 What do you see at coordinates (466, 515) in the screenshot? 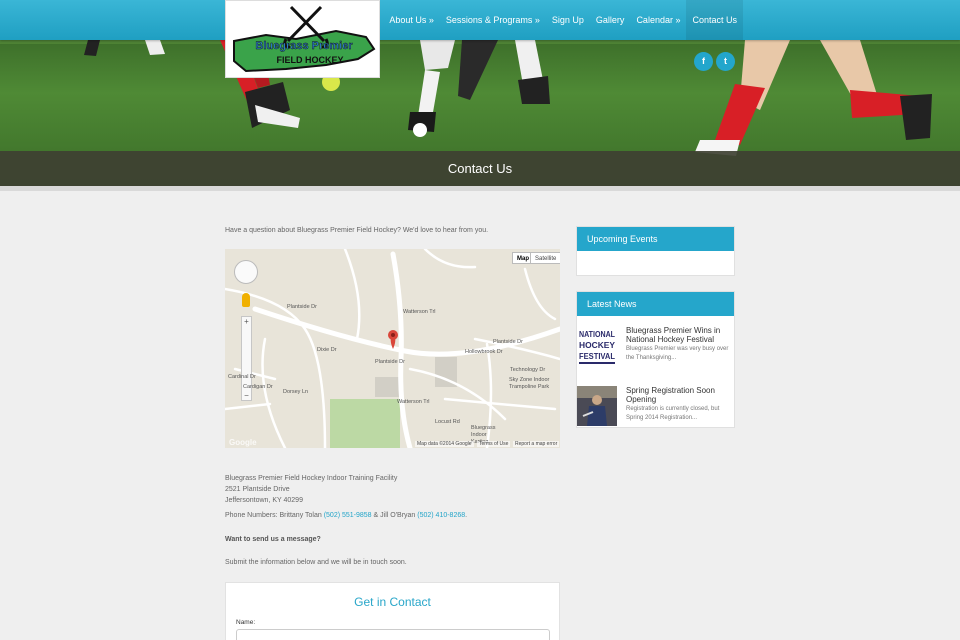
I see `phone-suffix: .` at bounding box center [466, 515].